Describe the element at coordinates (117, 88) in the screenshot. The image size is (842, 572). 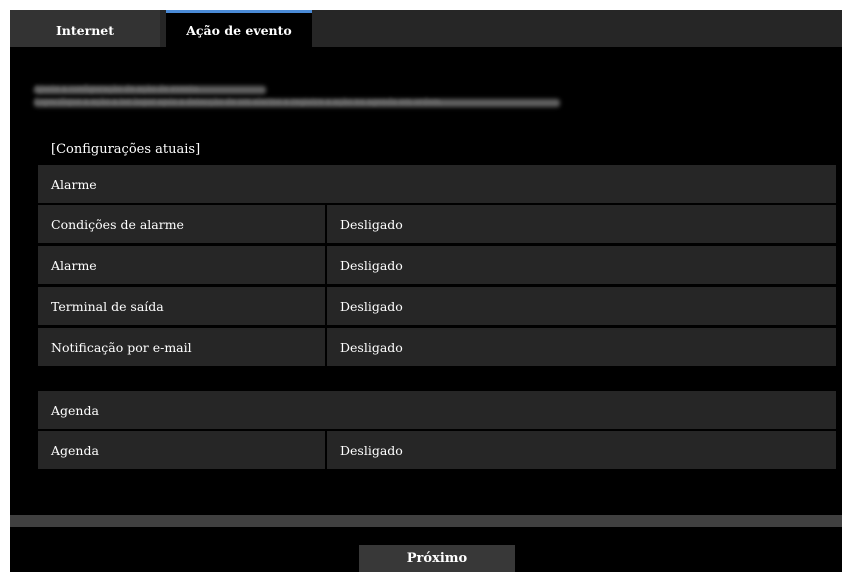
I see `intro-text-line-1: Ajuste a configuração de ação de evento.` at that location.